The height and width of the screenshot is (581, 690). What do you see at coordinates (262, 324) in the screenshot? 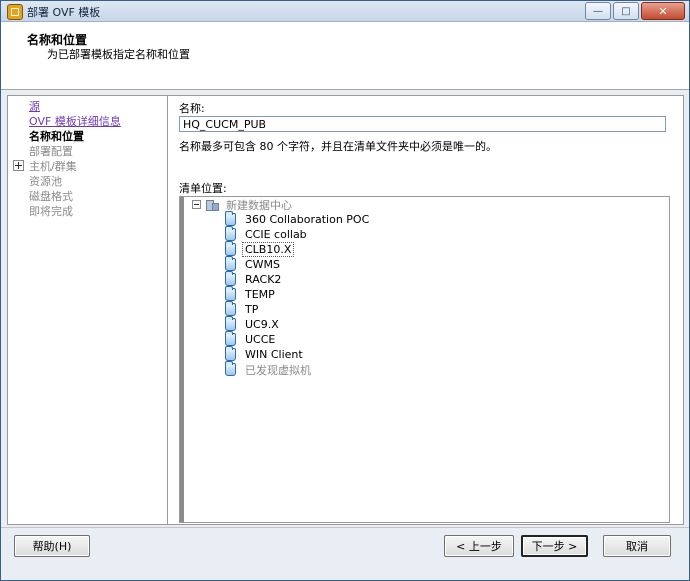
I see `folder-label: UC9.X` at bounding box center [262, 324].